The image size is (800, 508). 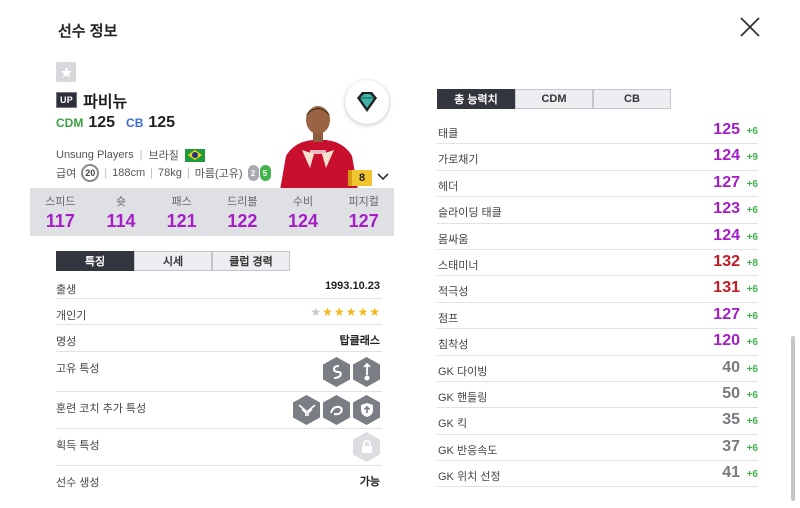 What do you see at coordinates (194, 155) in the screenshot?
I see `brazil-flag-icon` at bounding box center [194, 155].